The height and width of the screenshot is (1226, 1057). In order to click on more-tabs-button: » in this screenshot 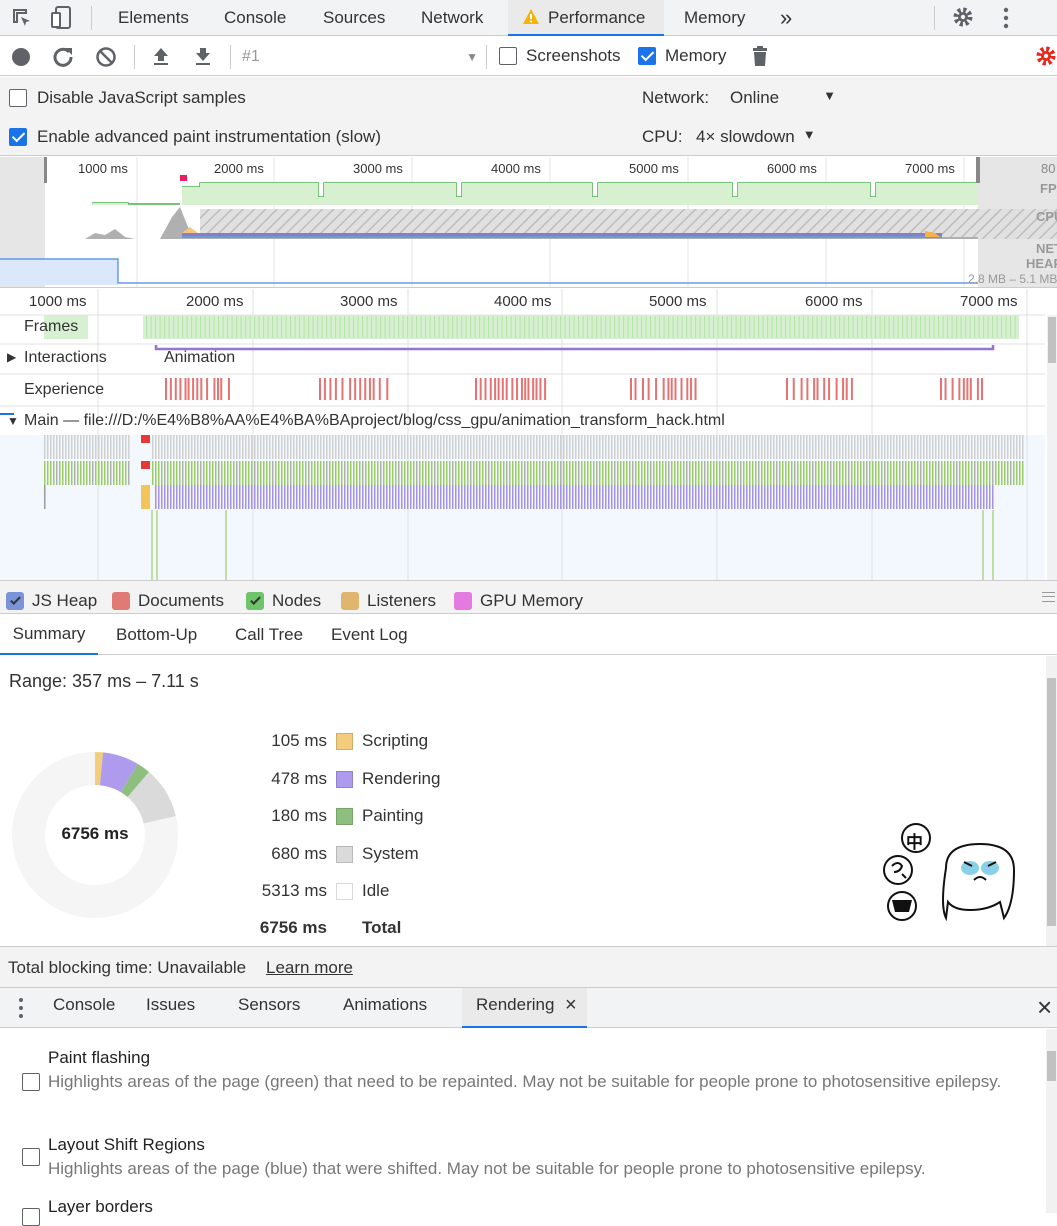, I will do `click(786, 18)`.